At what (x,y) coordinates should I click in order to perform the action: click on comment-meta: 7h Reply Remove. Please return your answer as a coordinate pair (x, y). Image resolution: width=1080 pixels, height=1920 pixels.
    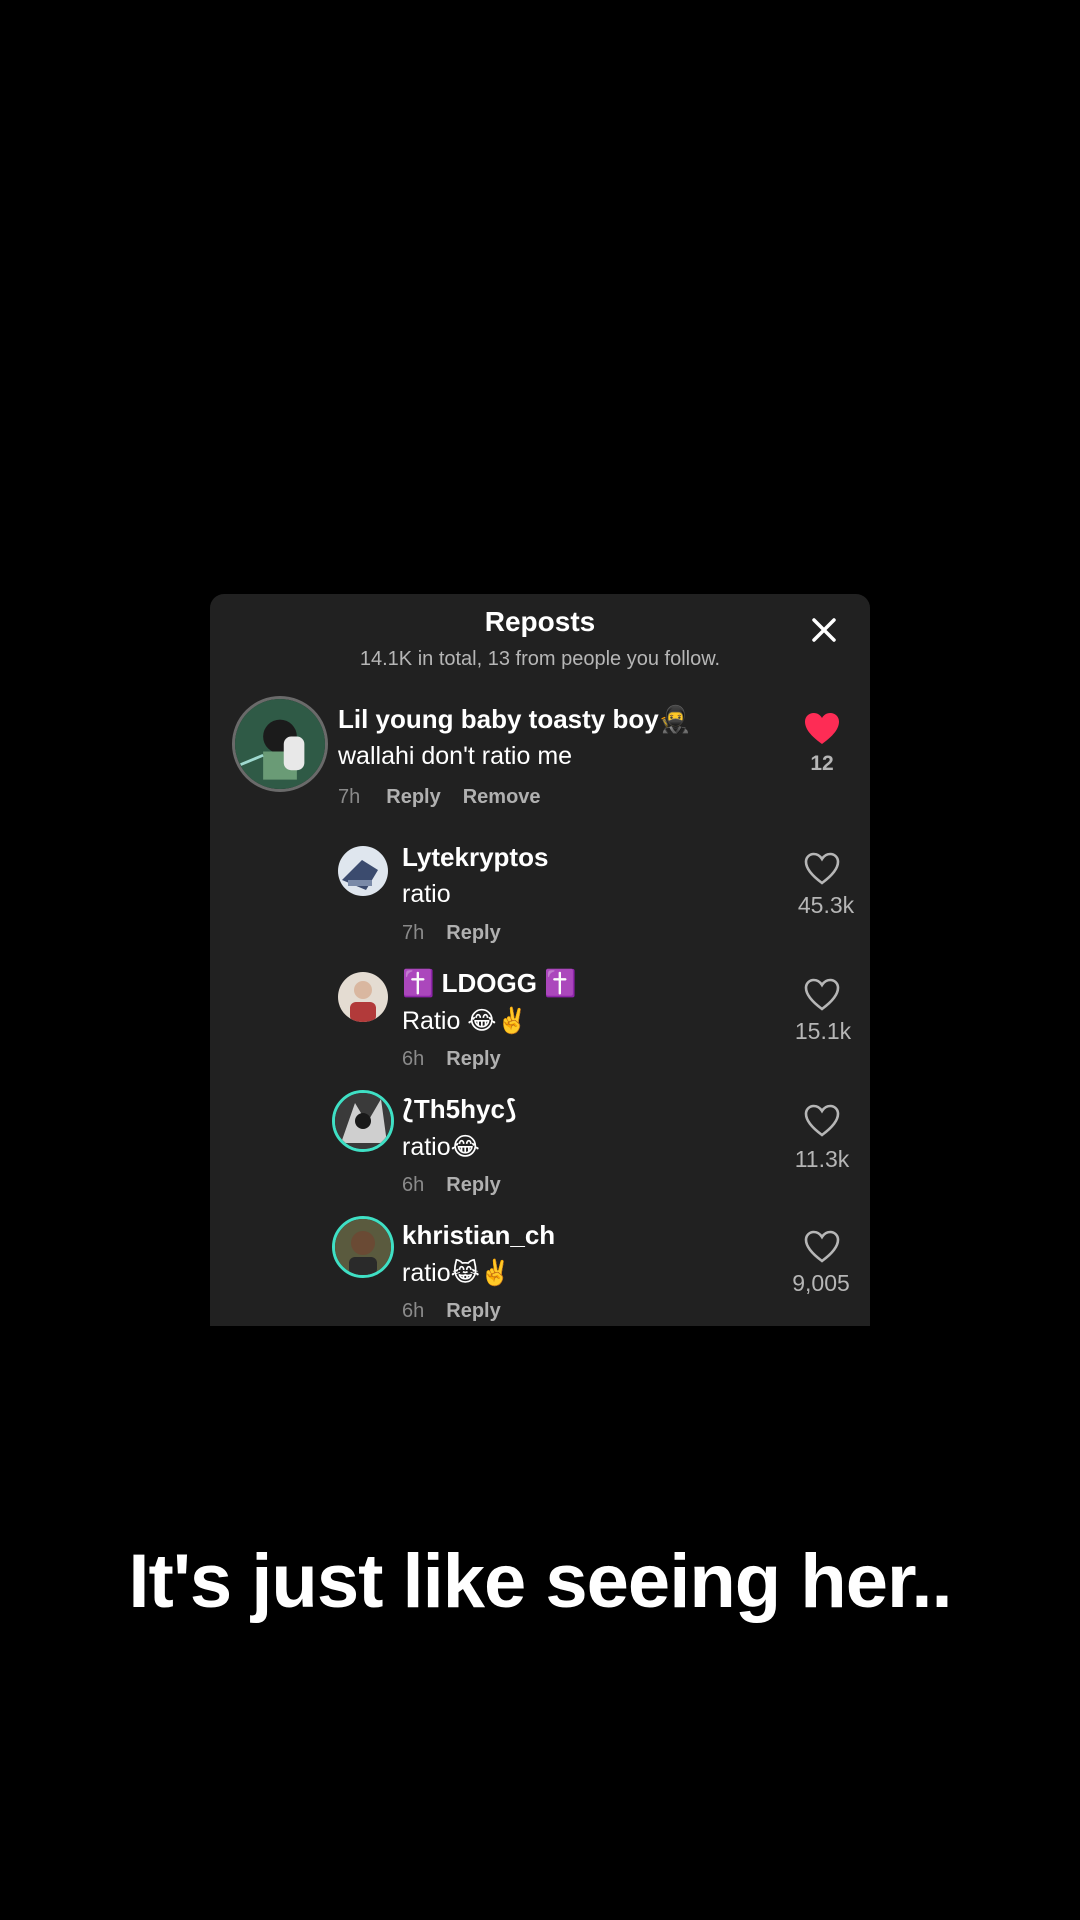
    Looking at the image, I should click on (439, 797).